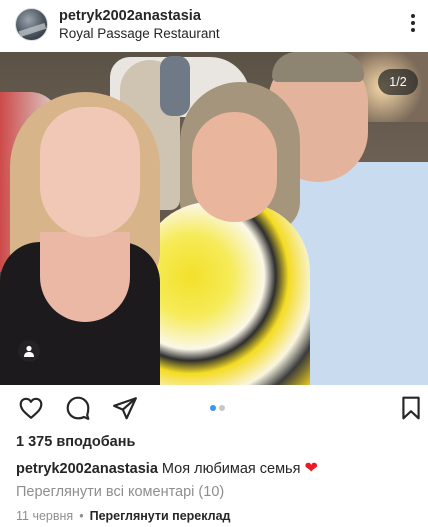 The height and width of the screenshot is (527, 428). I want to click on heart-outline-icon, so click(31, 408).